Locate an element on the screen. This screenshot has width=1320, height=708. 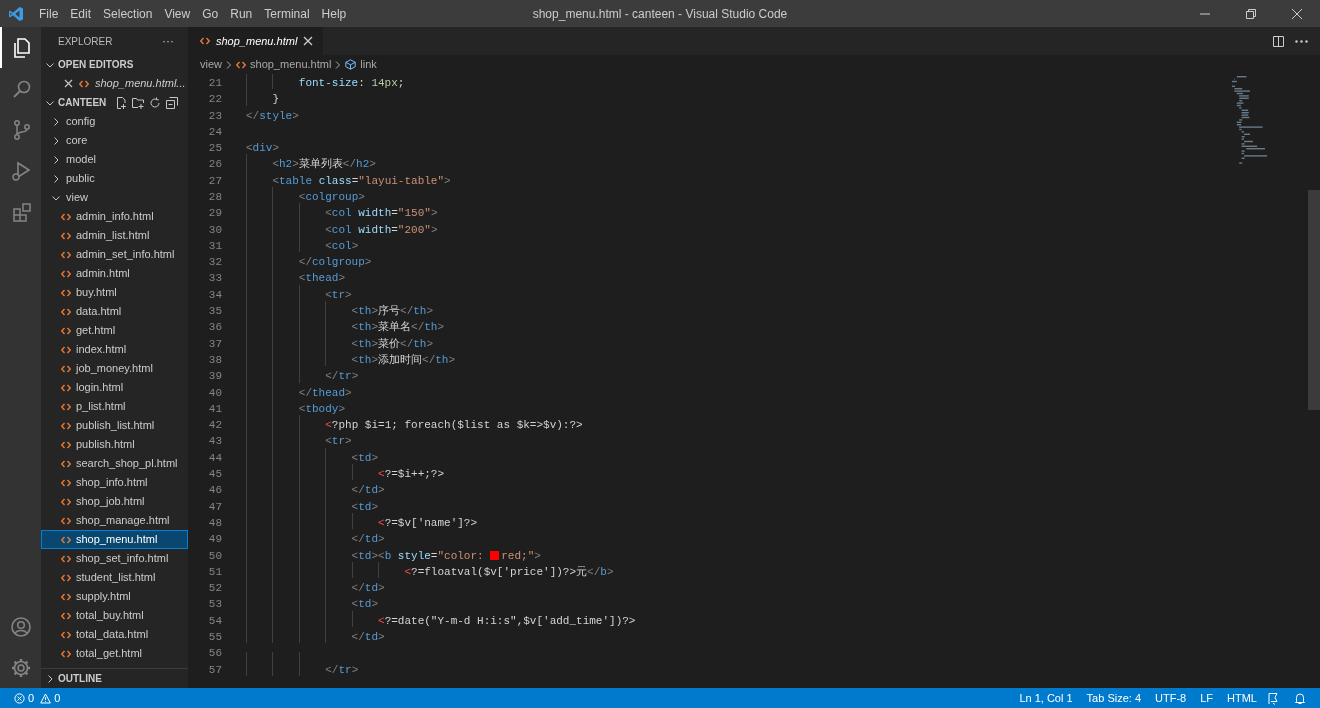
status-bar-item: LF is located at coordinates (1207, 698).